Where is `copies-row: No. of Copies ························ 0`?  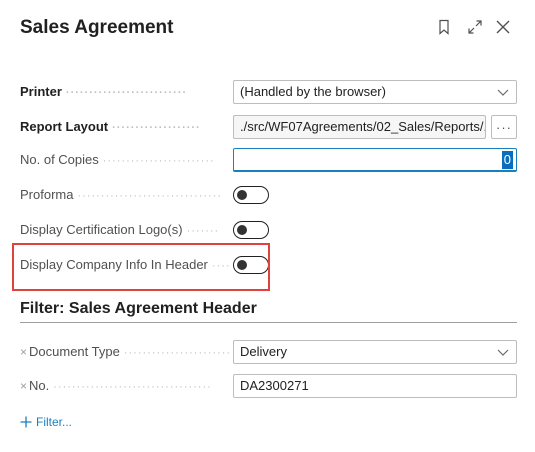 copies-row: No. of Copies ························ 0 is located at coordinates (268, 161).